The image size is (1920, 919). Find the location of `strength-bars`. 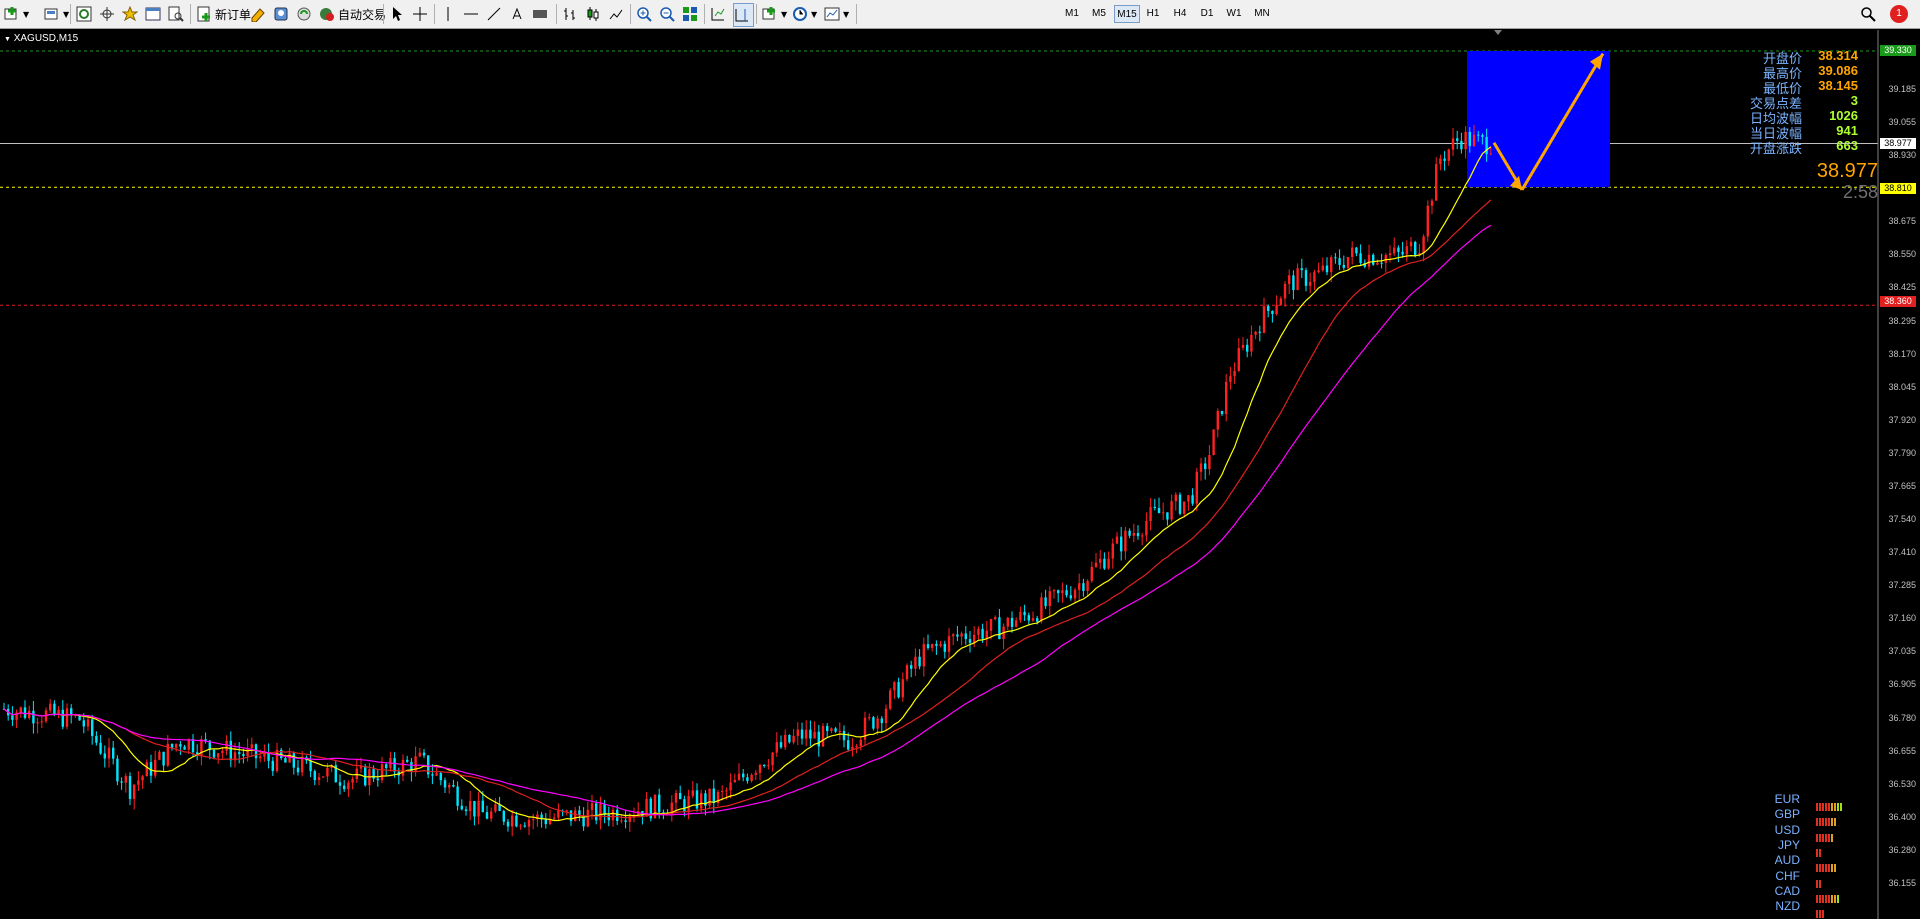

strength-bars is located at coordinates (1819, 880).